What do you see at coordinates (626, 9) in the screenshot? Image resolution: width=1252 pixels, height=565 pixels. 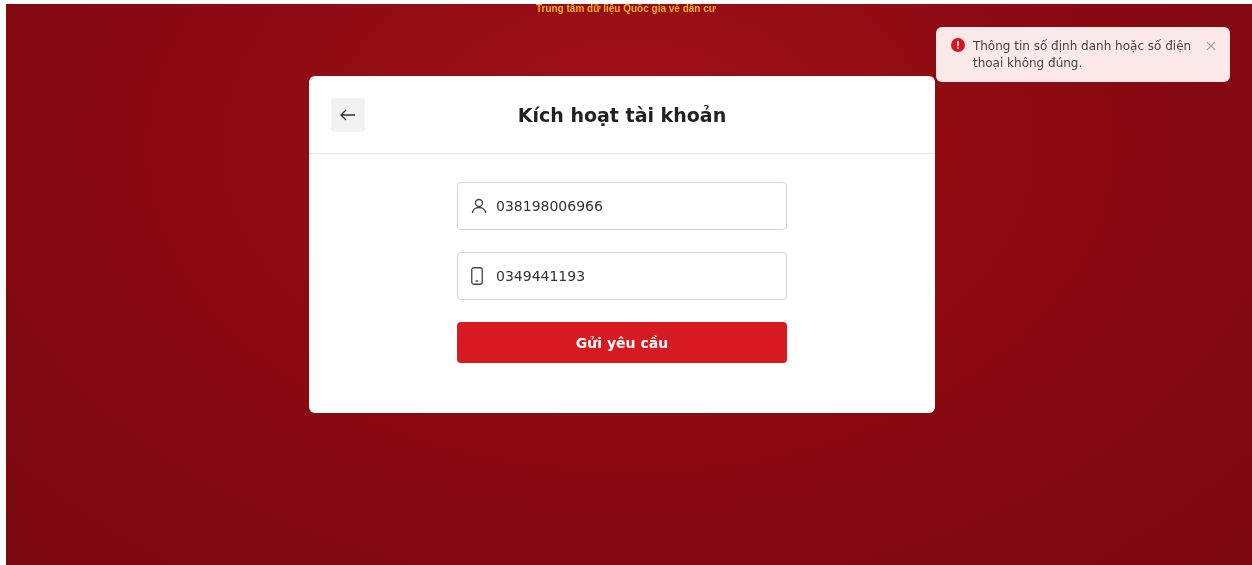 I see `organization-name: Trung tâm dữ liệu Quốc gia về dân cư` at bounding box center [626, 9].